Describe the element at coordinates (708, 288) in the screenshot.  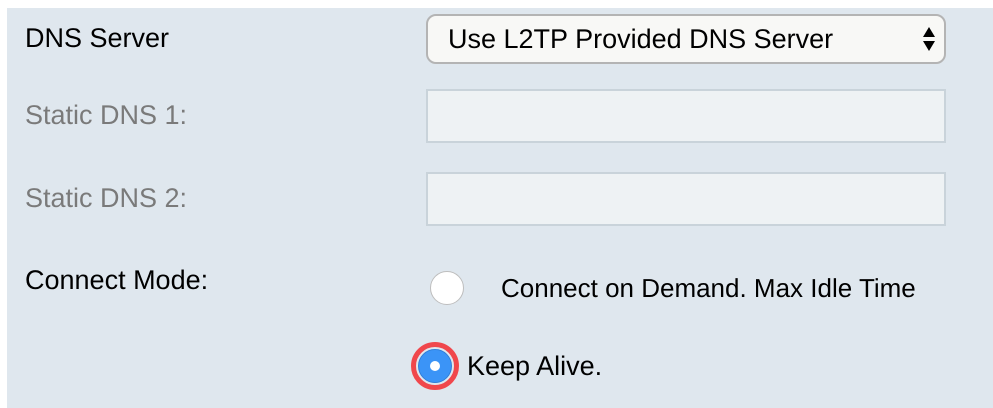
I see `radio-option-label: Connect on Demand. Max Idle Time` at that location.